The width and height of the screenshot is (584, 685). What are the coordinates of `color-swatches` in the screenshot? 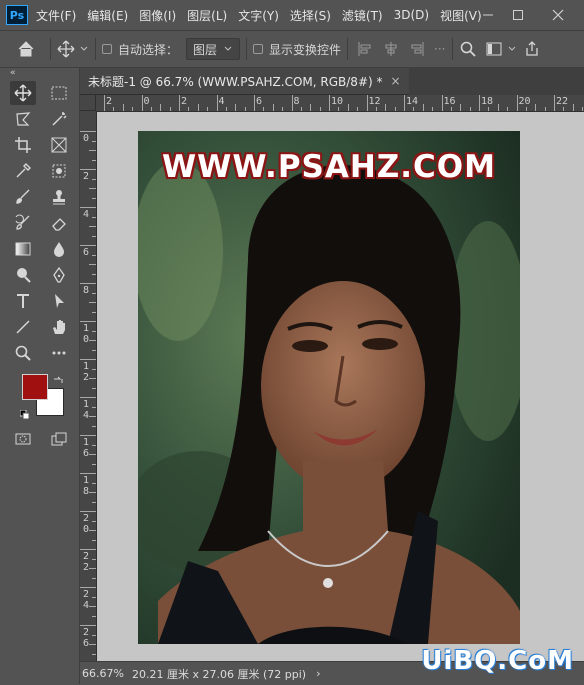 It's located at (39, 398).